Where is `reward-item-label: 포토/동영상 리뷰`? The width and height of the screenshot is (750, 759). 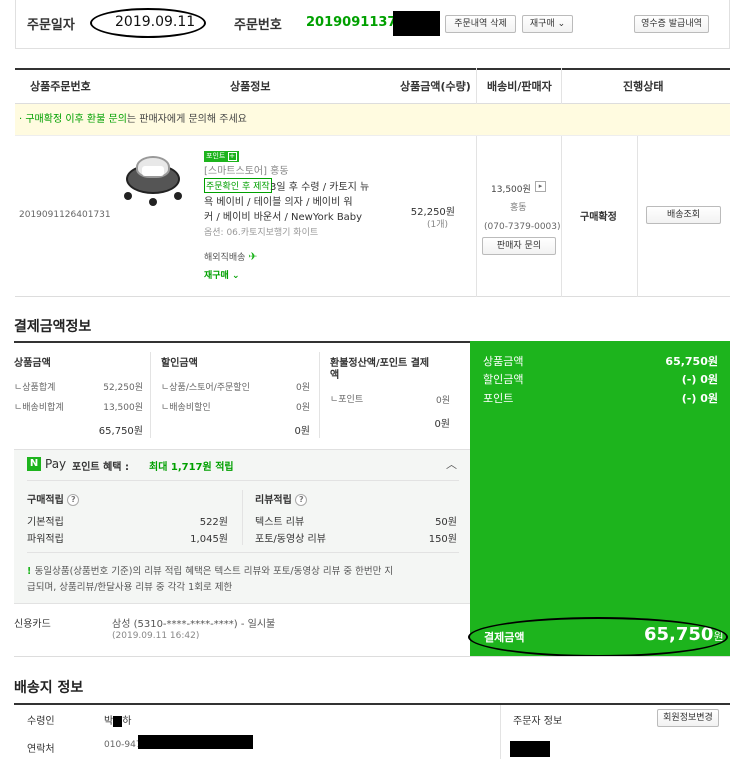 reward-item-label: 포토/동영상 리뷰 is located at coordinates (290, 539).